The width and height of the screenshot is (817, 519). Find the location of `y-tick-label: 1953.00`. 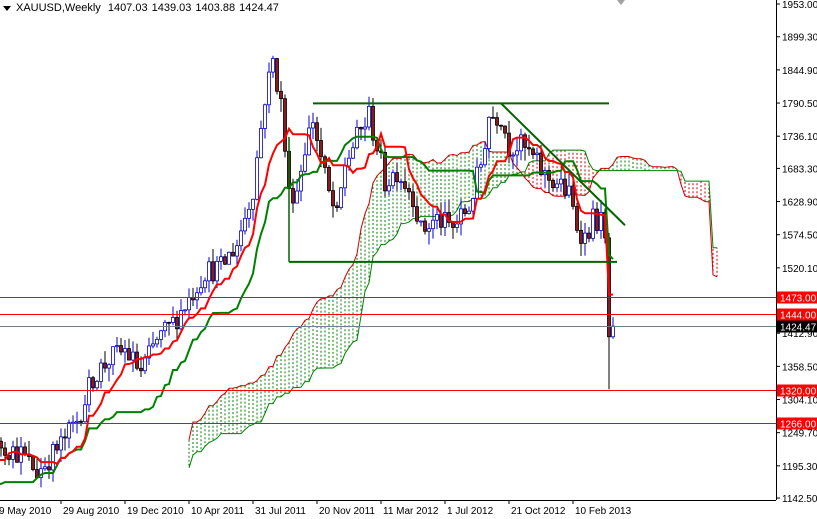

y-tick-label: 1953.00 is located at coordinates (799, 5).